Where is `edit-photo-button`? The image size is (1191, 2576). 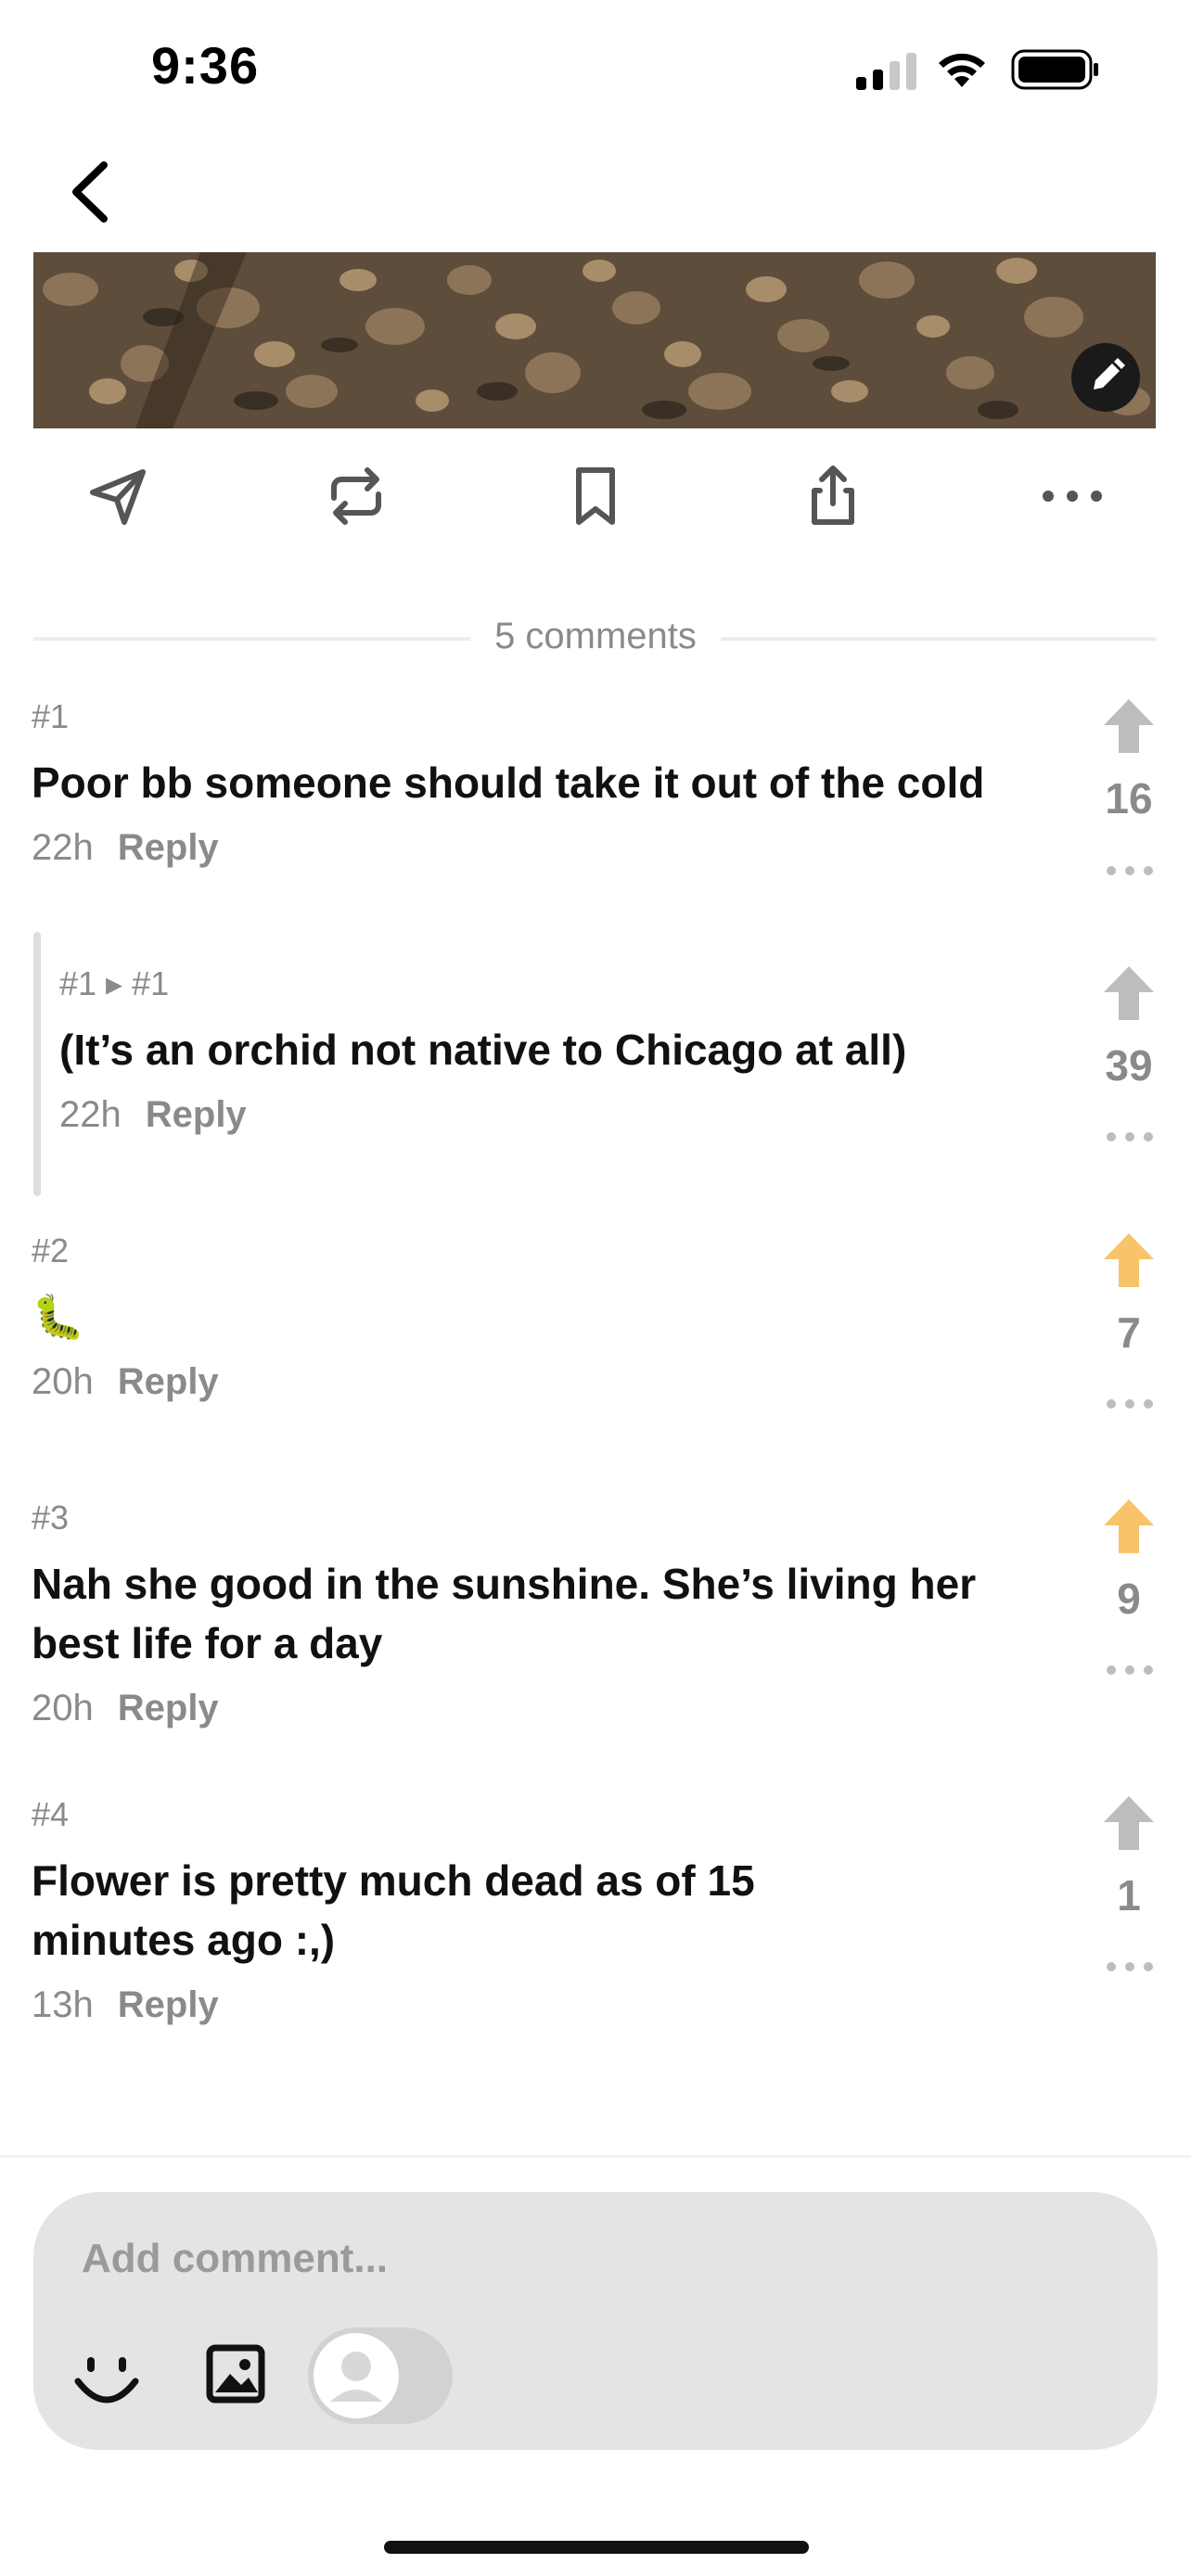 edit-photo-button is located at coordinates (1105, 378).